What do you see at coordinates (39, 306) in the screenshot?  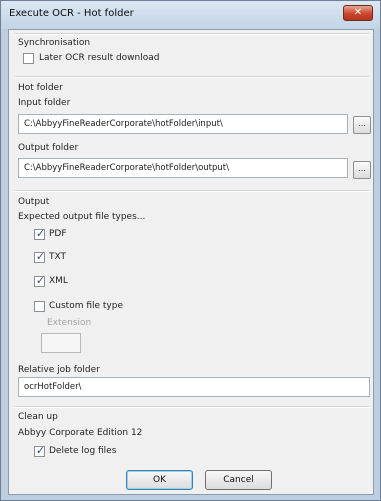 I see `custom-file-type-checkbox` at bounding box center [39, 306].